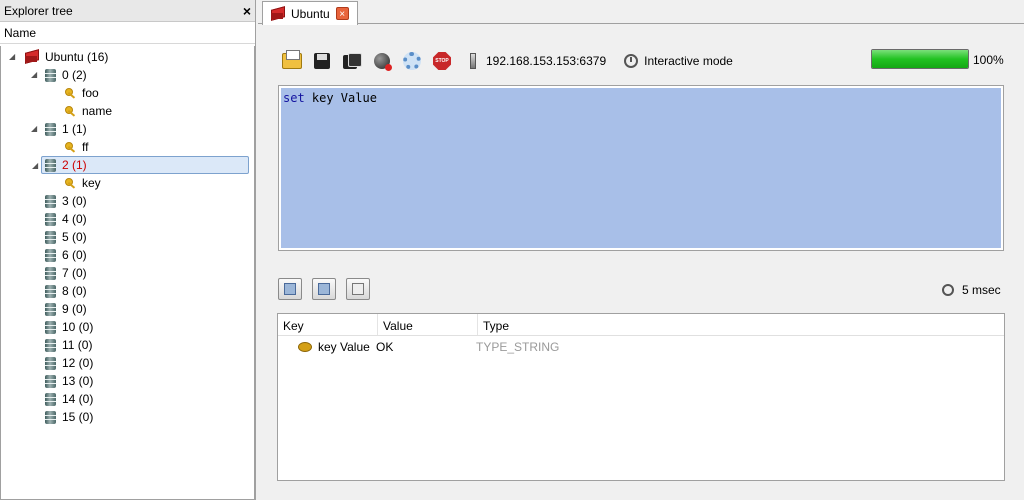 Image resolution: width=1024 pixels, height=500 pixels. I want to click on execution-timer: 5 msec, so click(971, 290).